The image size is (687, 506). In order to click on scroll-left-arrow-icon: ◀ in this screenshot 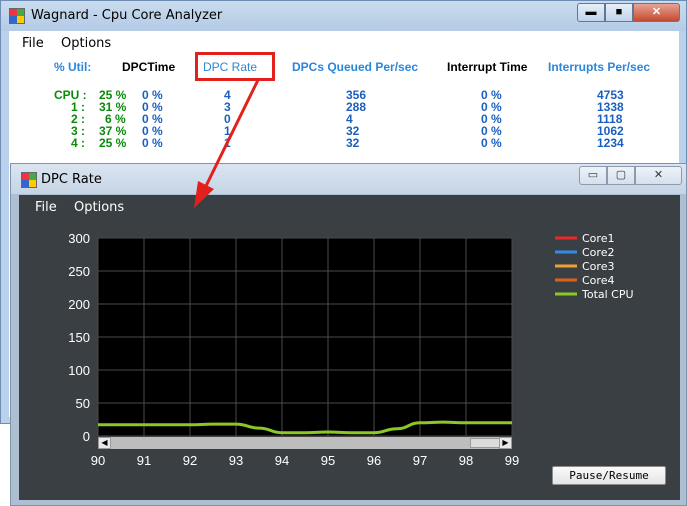, I will do `click(104, 443)`.